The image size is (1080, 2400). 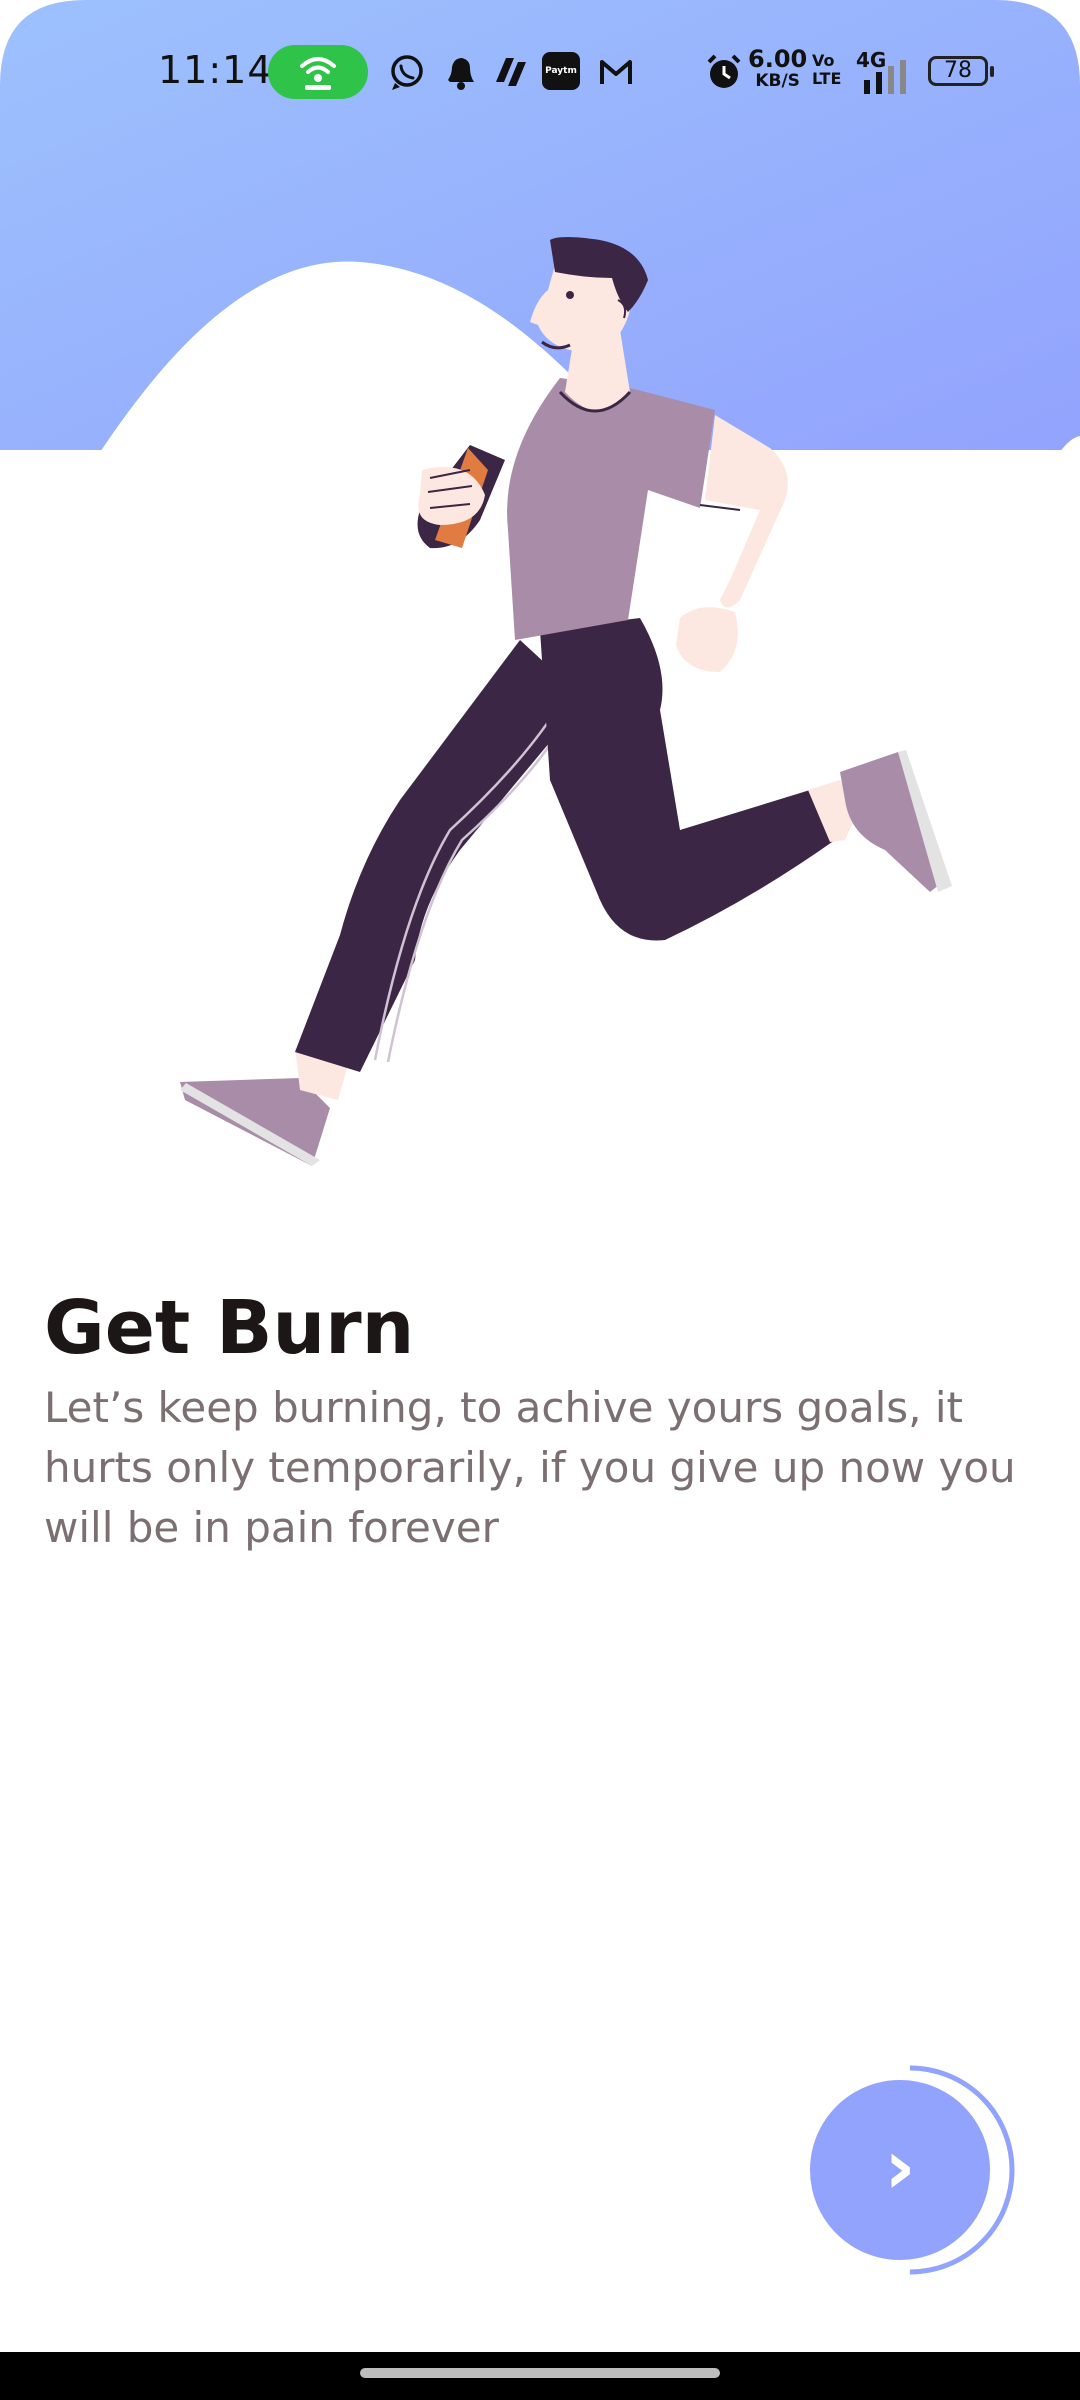 I want to click on chevron-right-icon: ›, so click(x=900, y=2166).